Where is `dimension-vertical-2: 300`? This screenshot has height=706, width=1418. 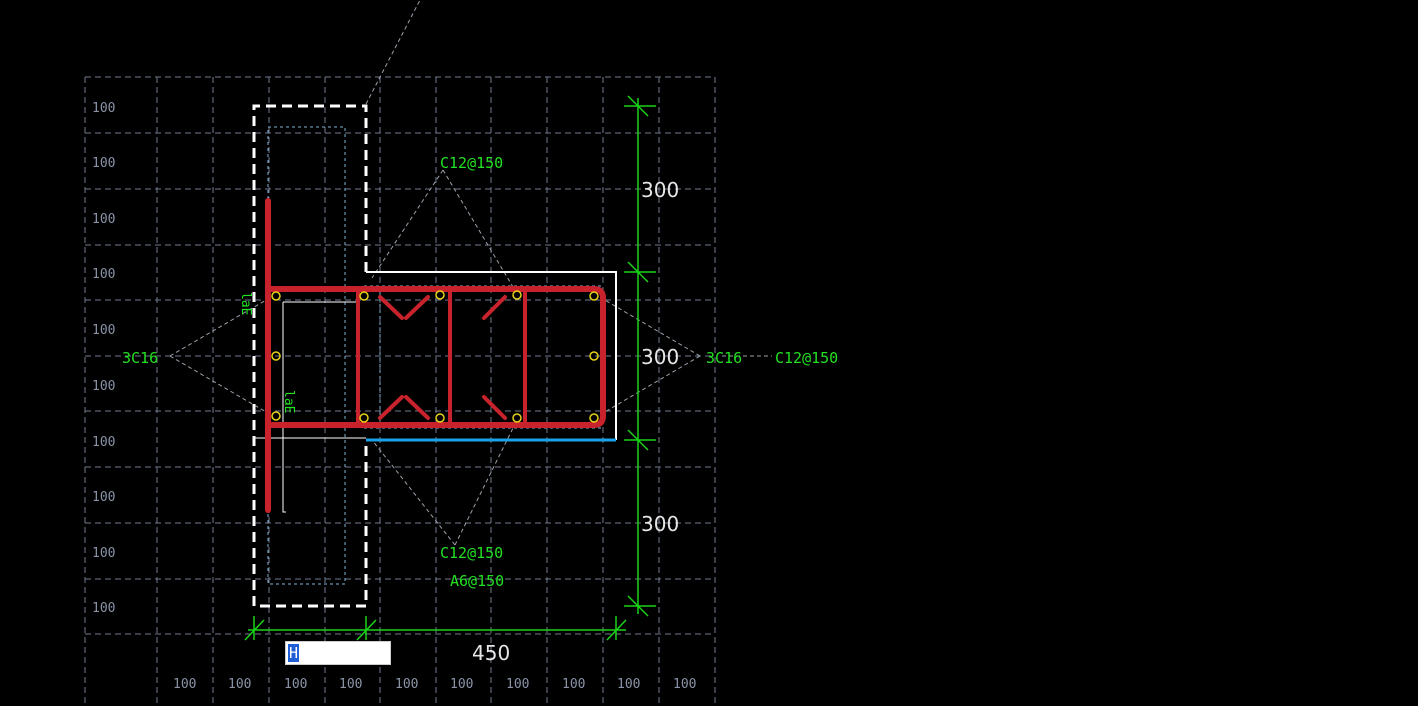
dimension-vertical-2: 300 is located at coordinates (660, 357).